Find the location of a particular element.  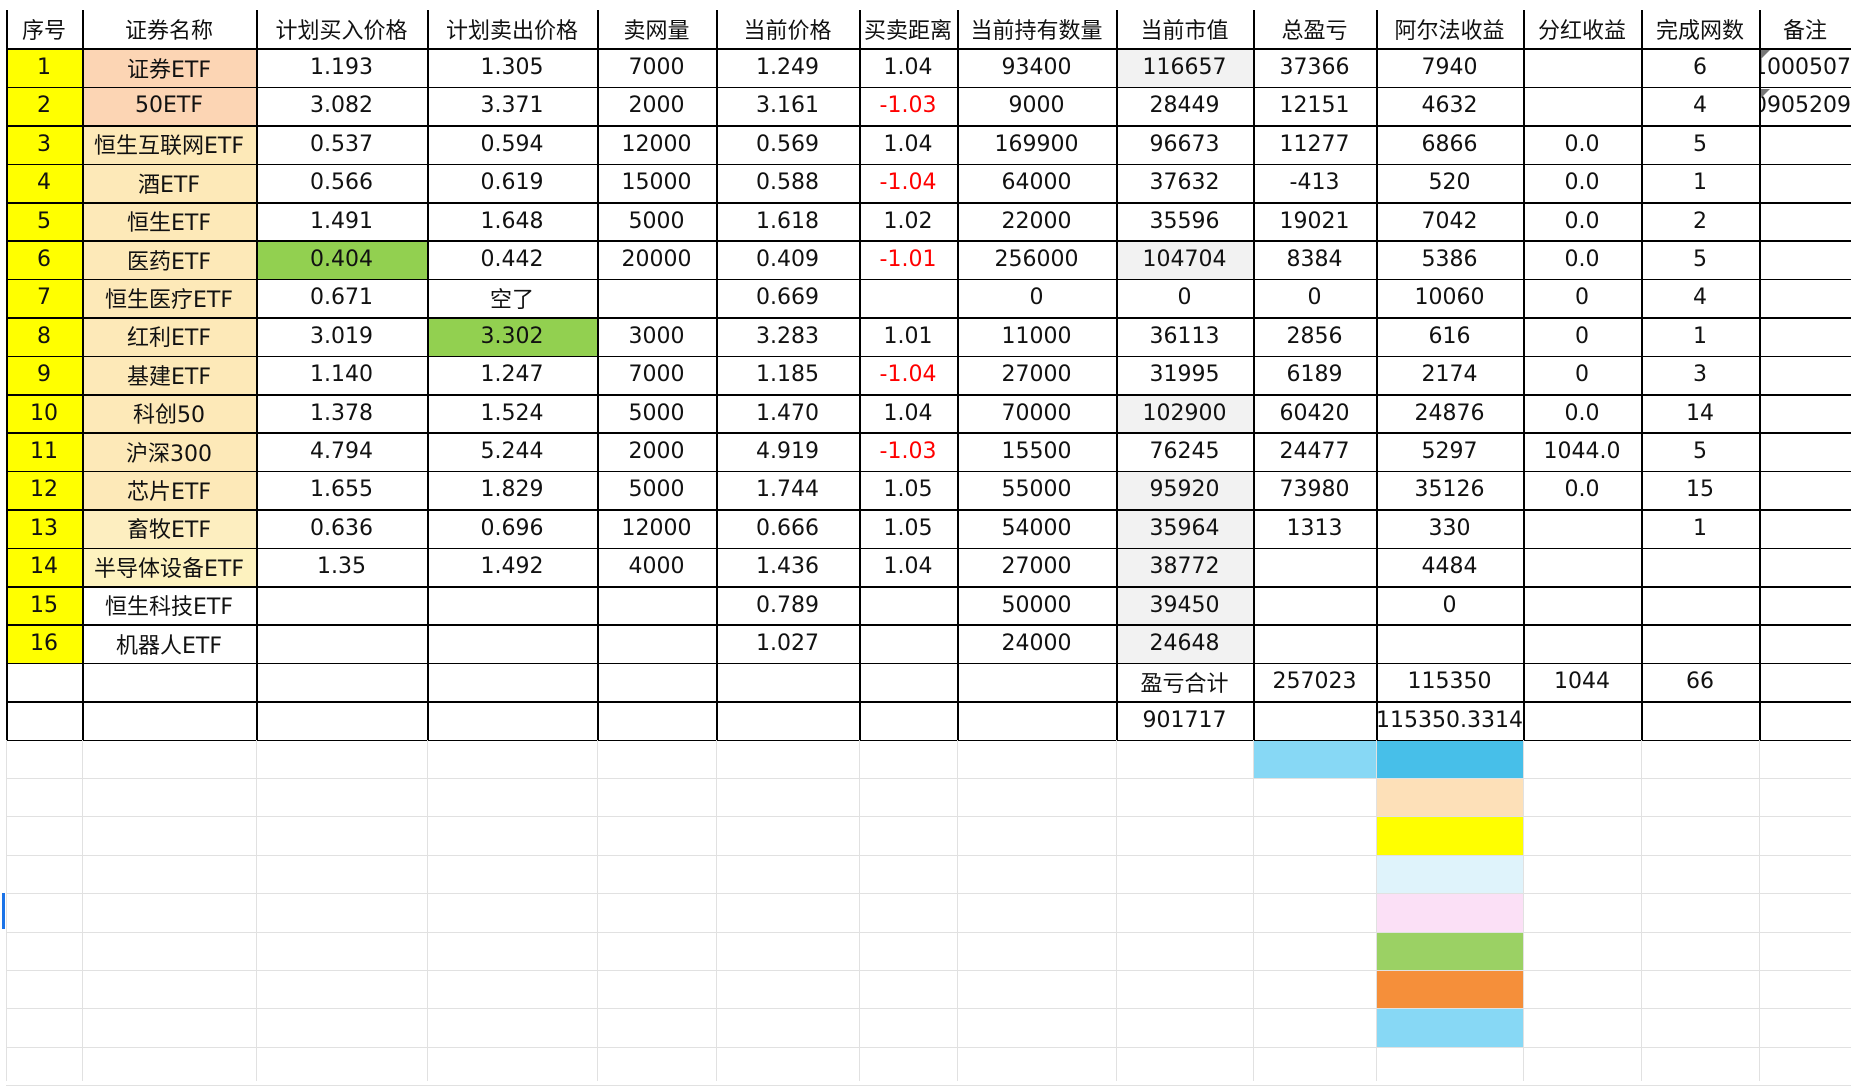

row-14-current-price: 1.436 is located at coordinates (787, 567).